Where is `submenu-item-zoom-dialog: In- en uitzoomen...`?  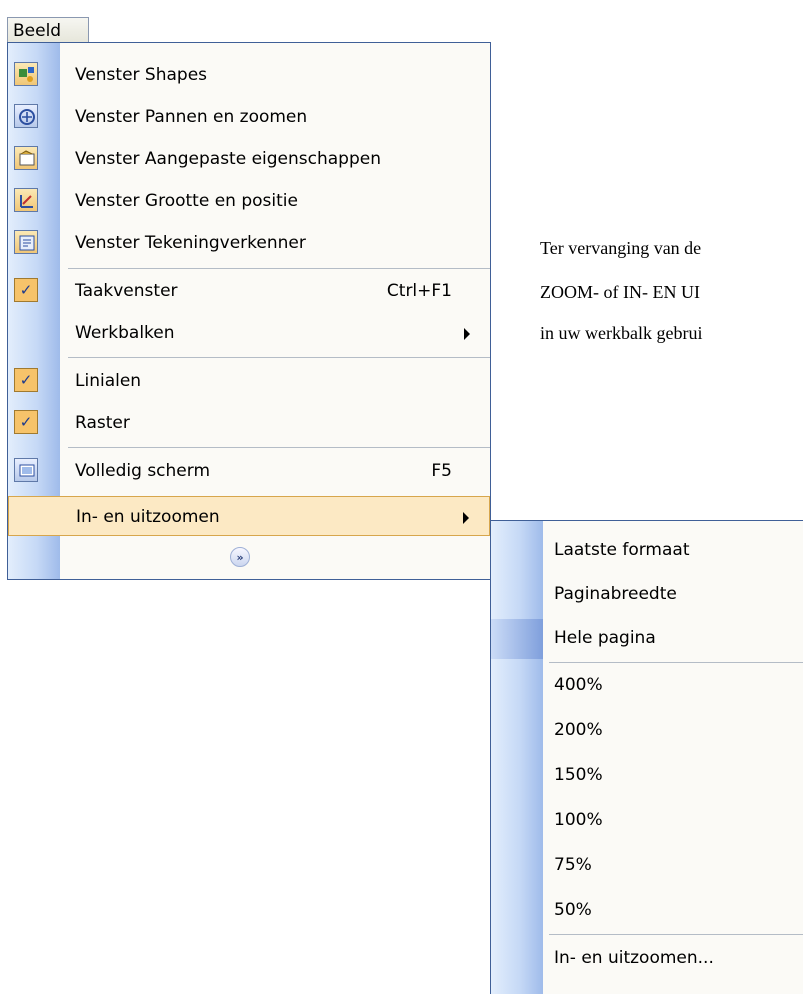 submenu-item-zoom-dialog: In- en uitzoomen... is located at coordinates (647, 958).